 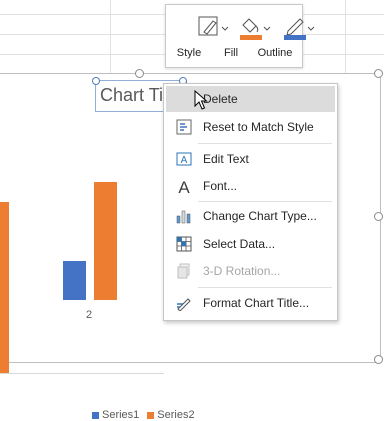 I want to click on bar-series1-cat2, so click(x=74, y=280).